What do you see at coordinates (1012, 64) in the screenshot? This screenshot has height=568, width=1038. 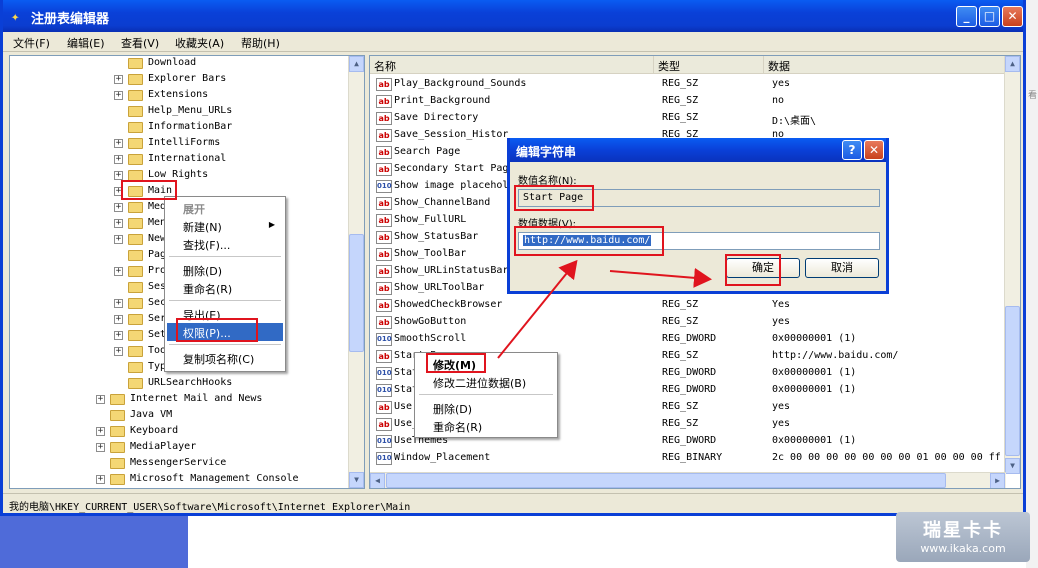 I see `list-scroll-up-arrow-icon: ▲` at bounding box center [1012, 64].